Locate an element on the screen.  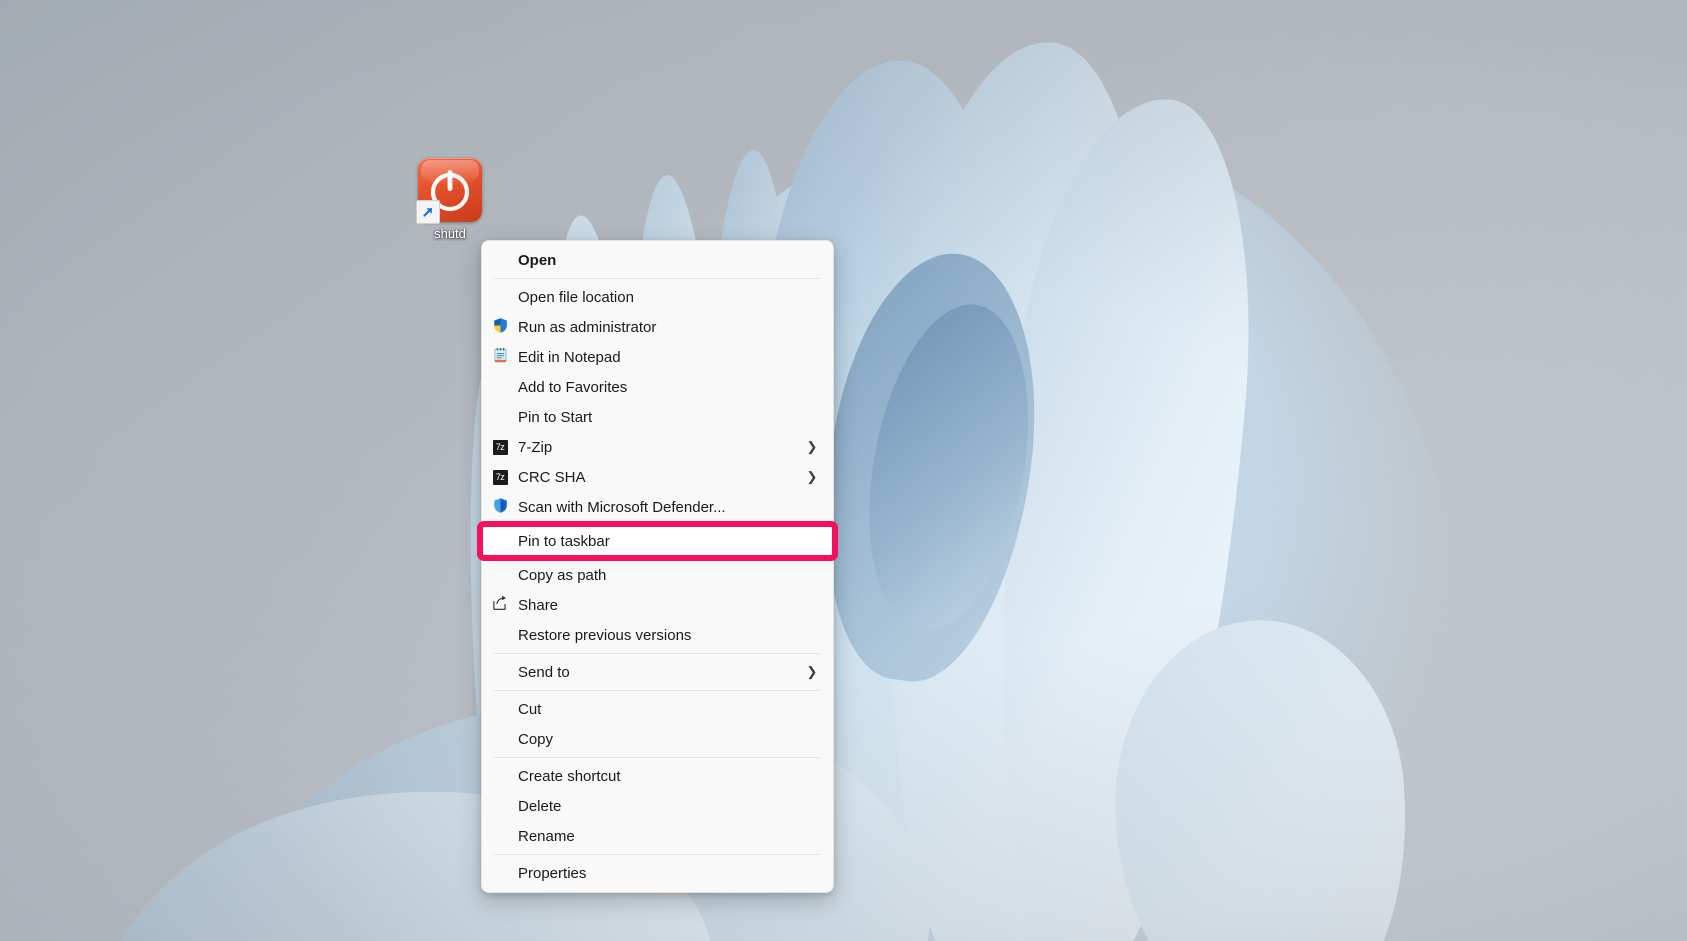
shortcut-arrow-icon is located at coordinates (428, 212).